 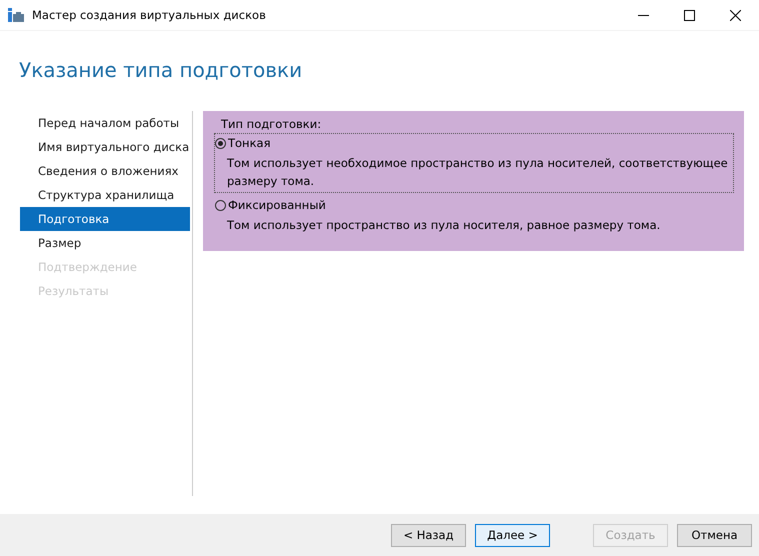 I want to click on wizard-step: Перед началом работы, so click(x=105, y=123).